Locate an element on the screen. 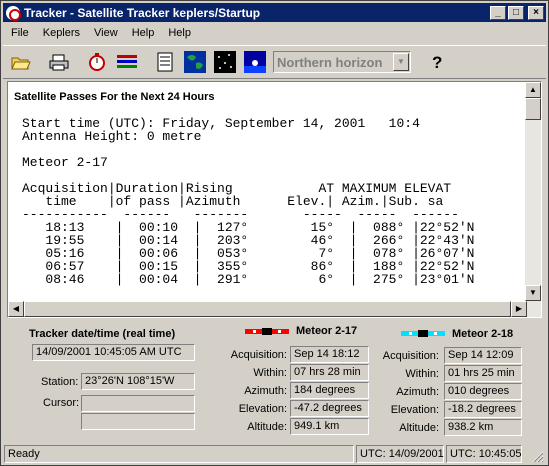 The image size is (549, 466). sat2-acquisition-field: Sep 14 12:09 is located at coordinates (483, 355).